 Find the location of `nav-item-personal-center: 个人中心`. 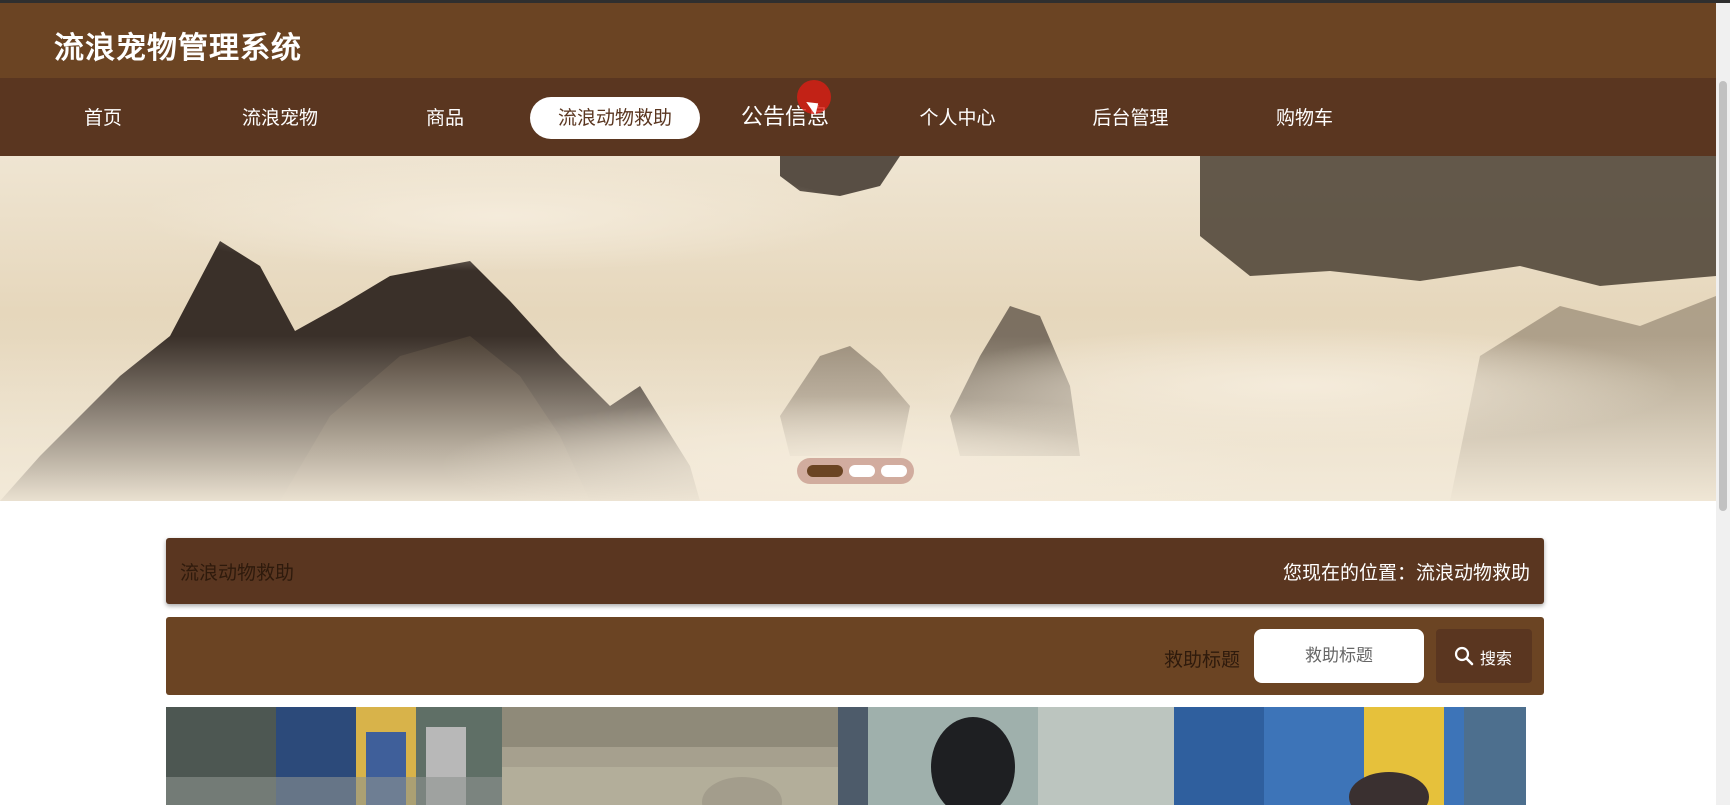

nav-item-personal-center: 个人中心 is located at coordinates (957, 118).